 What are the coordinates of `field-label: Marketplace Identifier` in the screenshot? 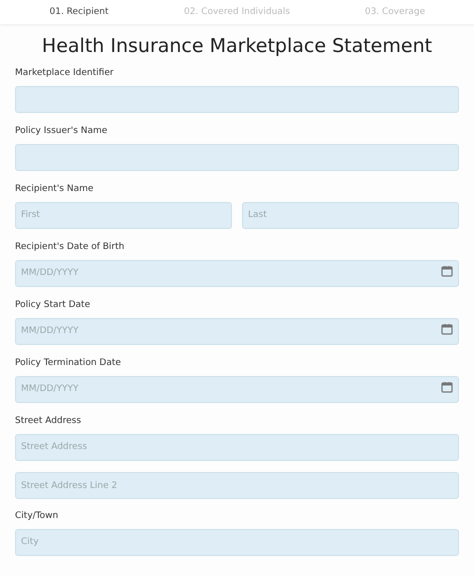 It's located at (65, 73).